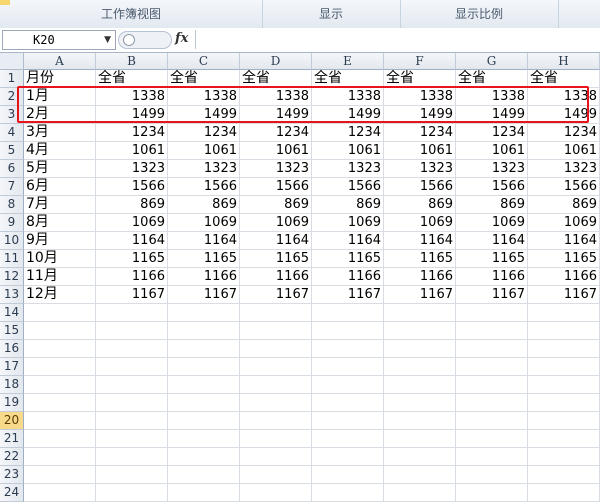 The width and height of the screenshot is (600, 502). I want to click on row-header-9: 10, so click(12, 241).